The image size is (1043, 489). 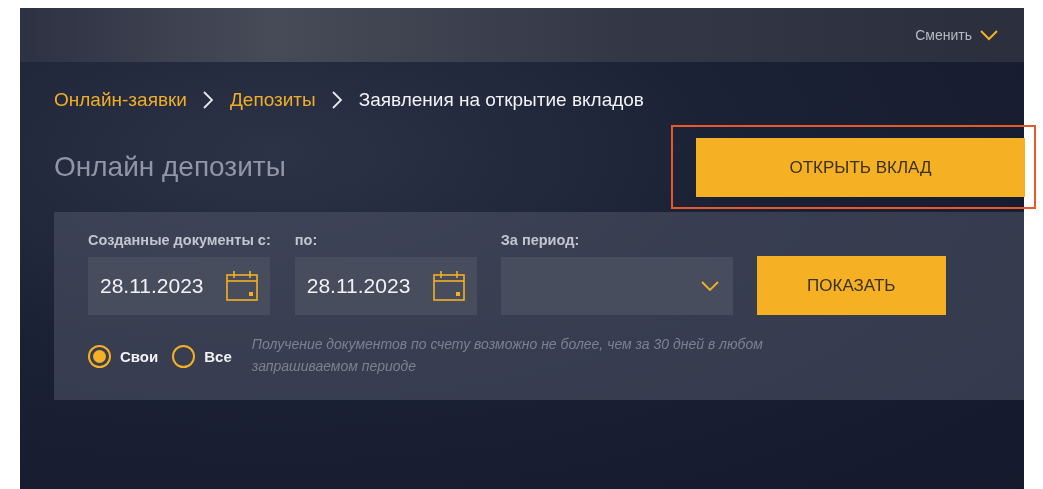 I want to click on show-button: ПОКАЗАТЬ, so click(x=851, y=285).